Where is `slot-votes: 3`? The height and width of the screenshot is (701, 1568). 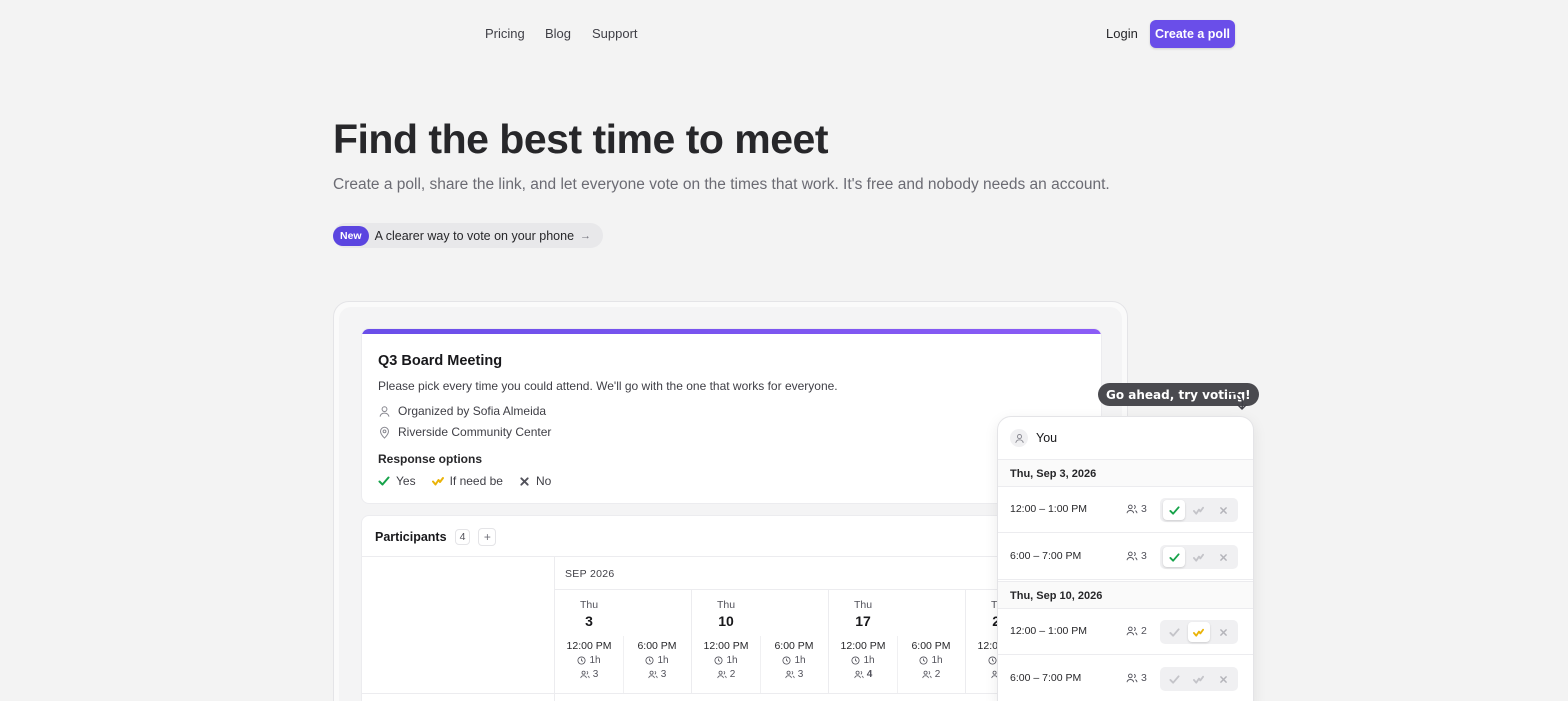 slot-votes: 3 is located at coordinates (794, 674).